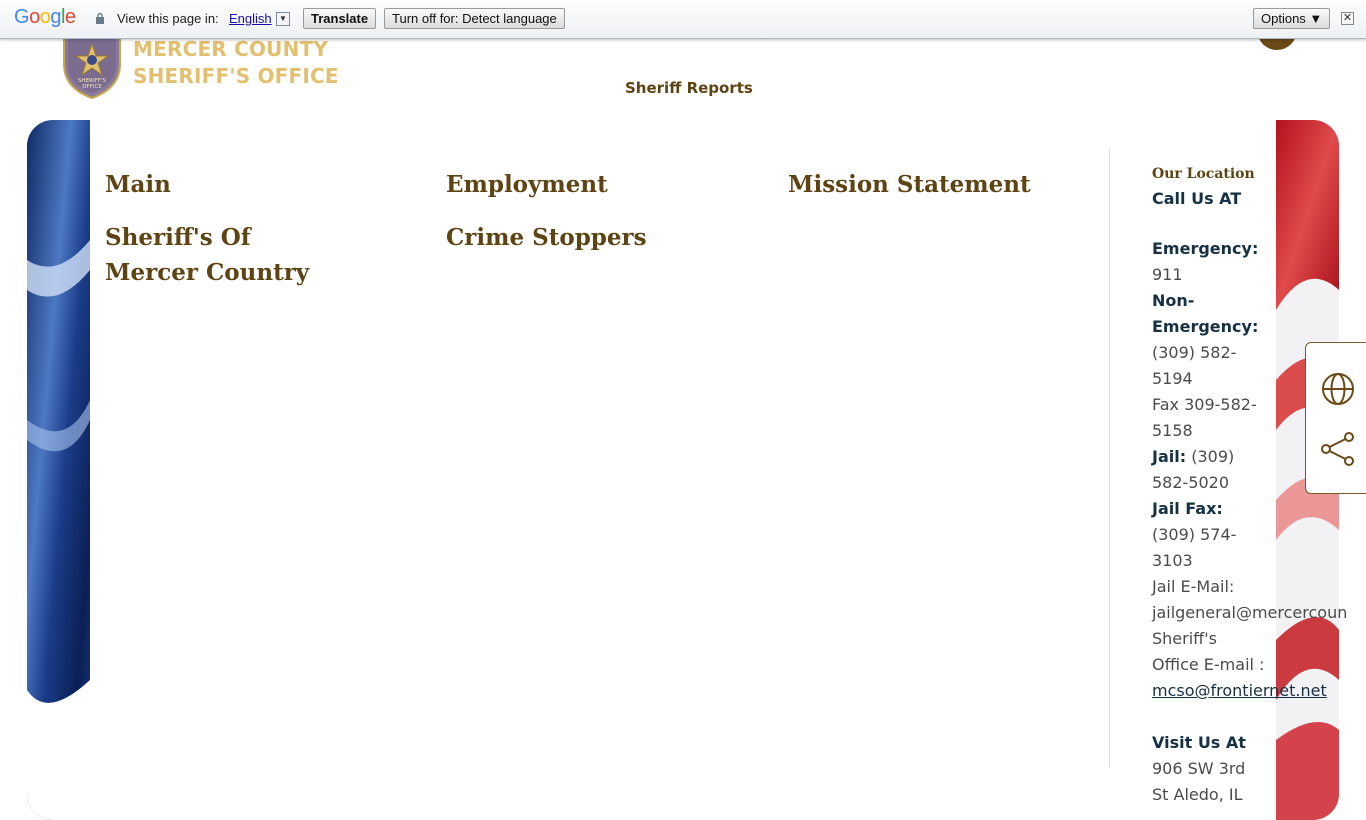  I want to click on language-link: English, so click(250, 18).